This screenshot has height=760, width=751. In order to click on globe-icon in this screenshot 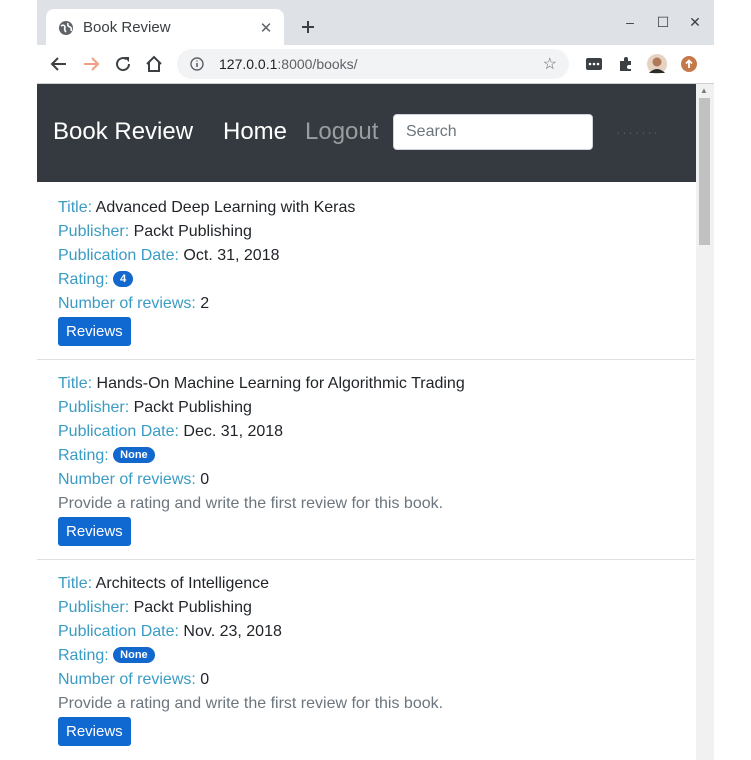, I will do `click(66, 28)`.